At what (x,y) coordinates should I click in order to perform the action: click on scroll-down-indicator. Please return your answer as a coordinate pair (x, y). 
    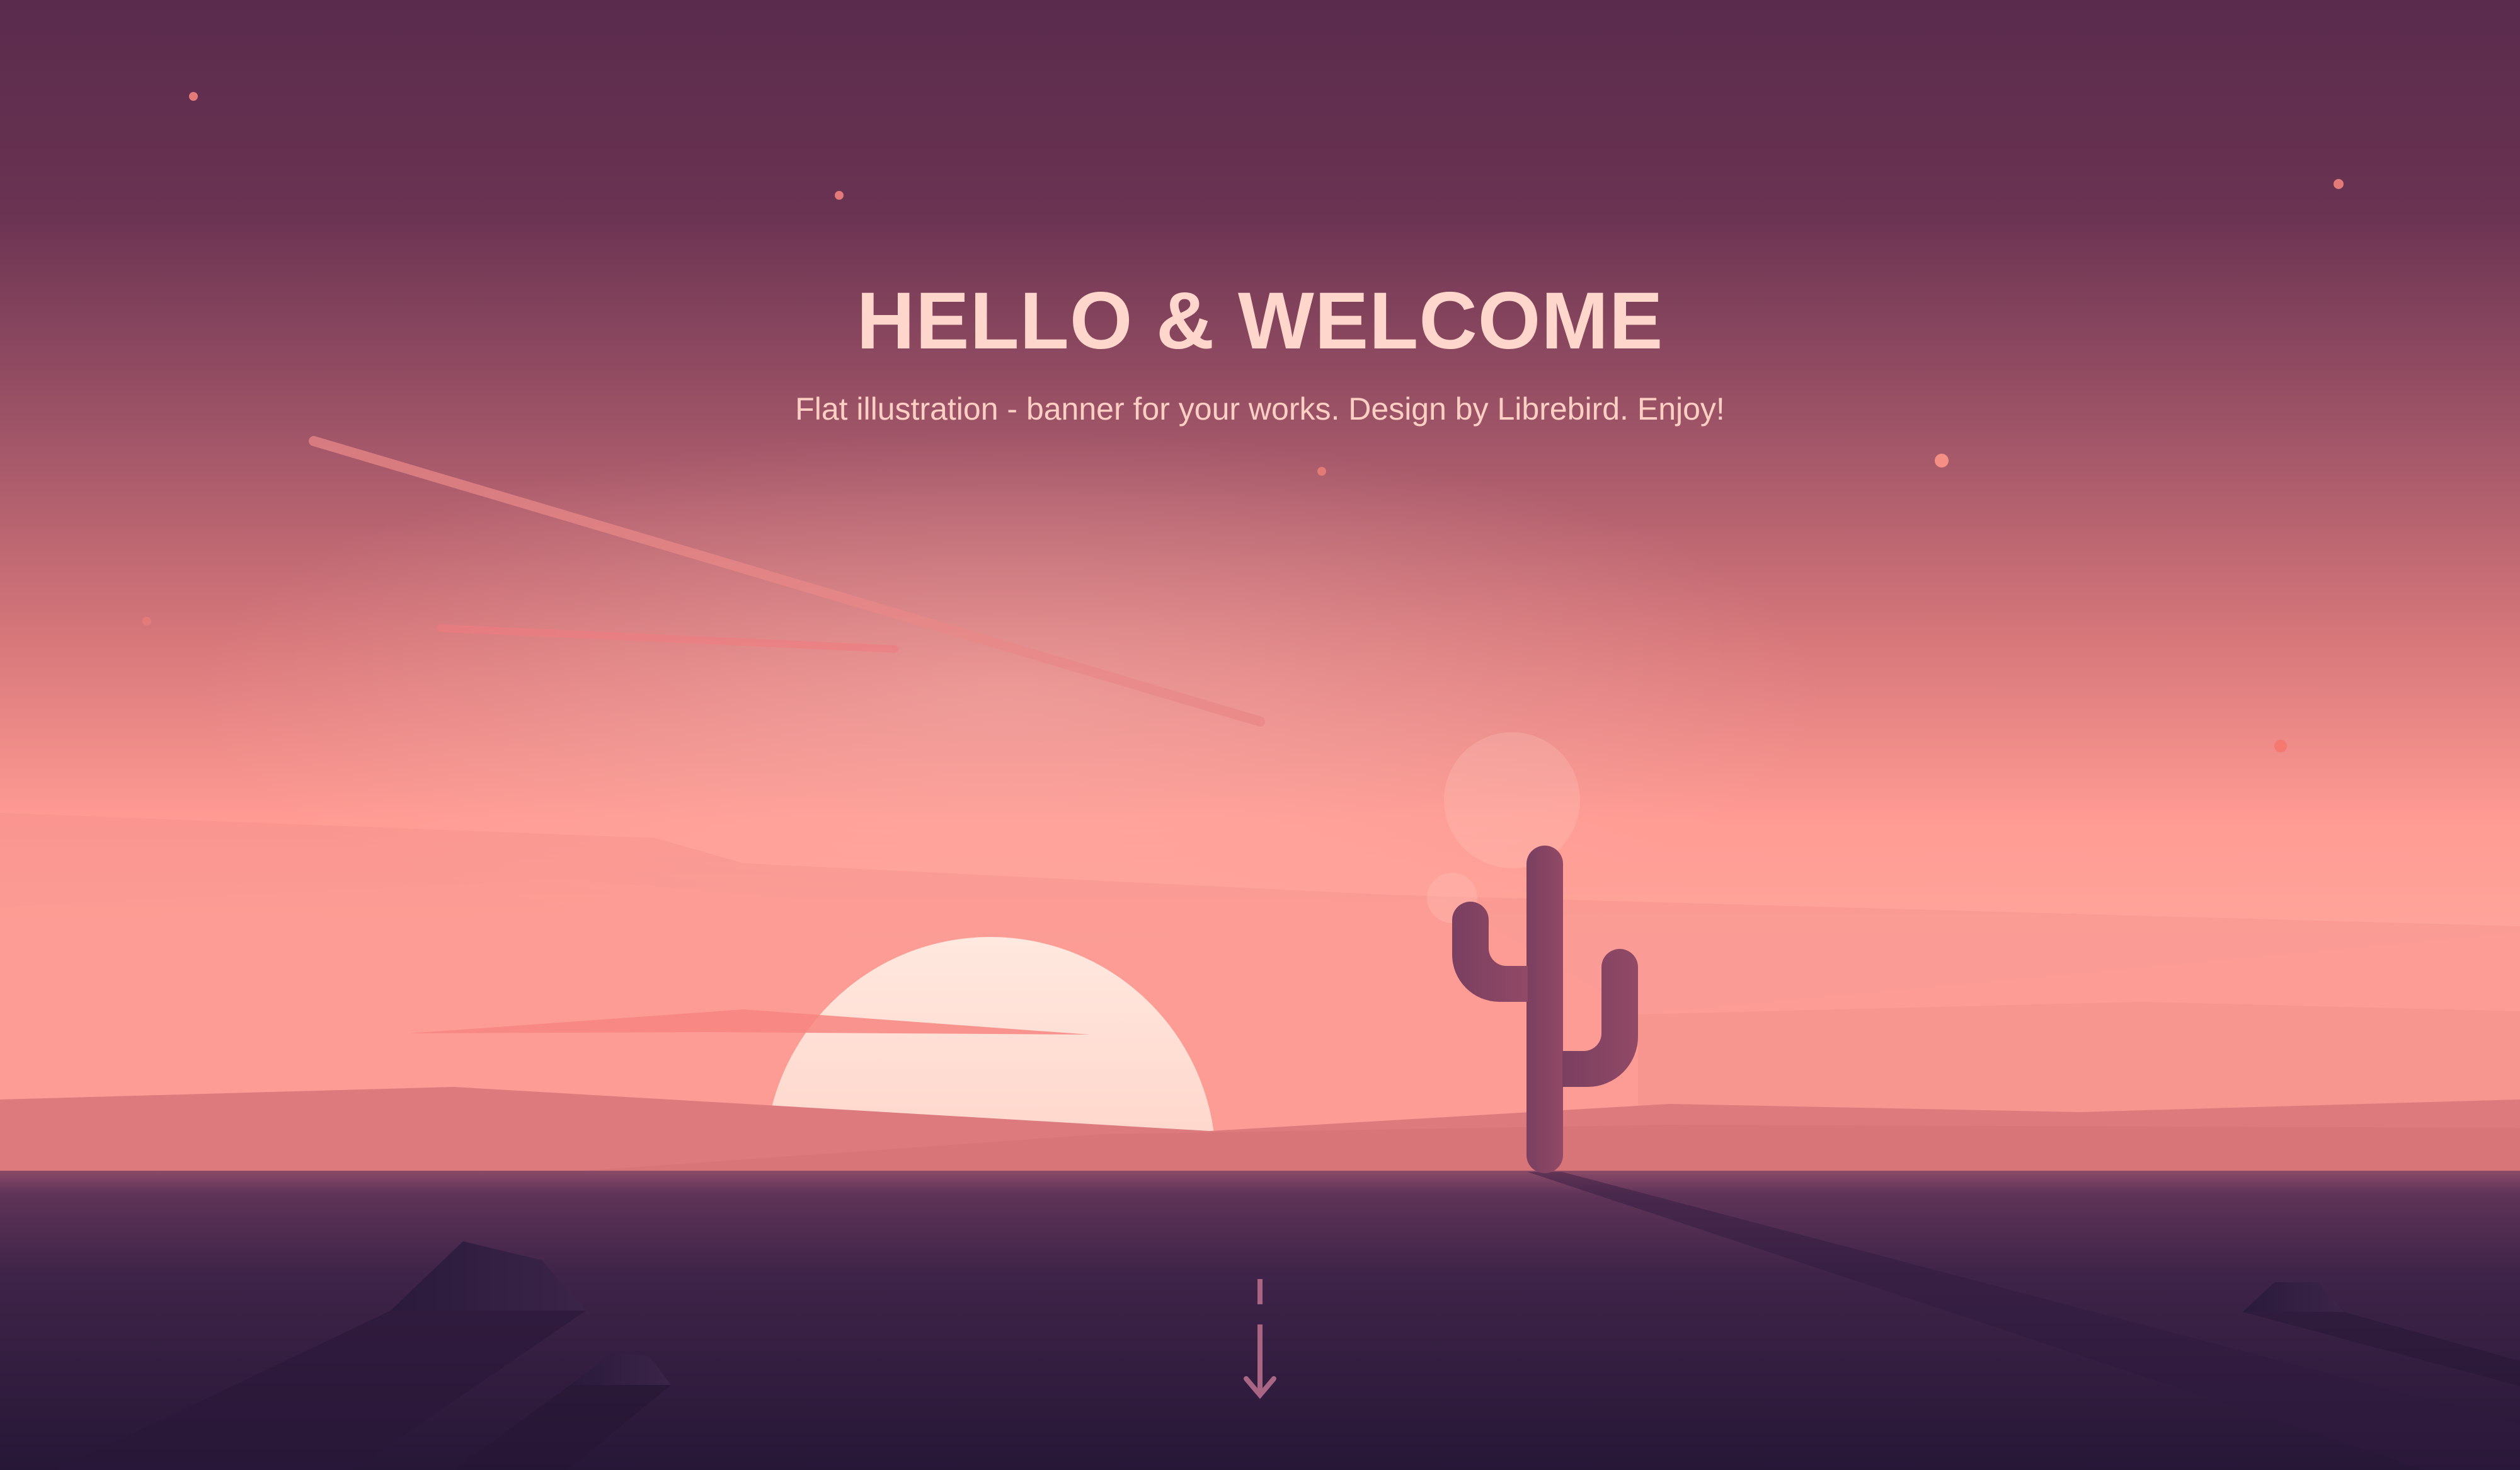
    Looking at the image, I should click on (1260, 1345).